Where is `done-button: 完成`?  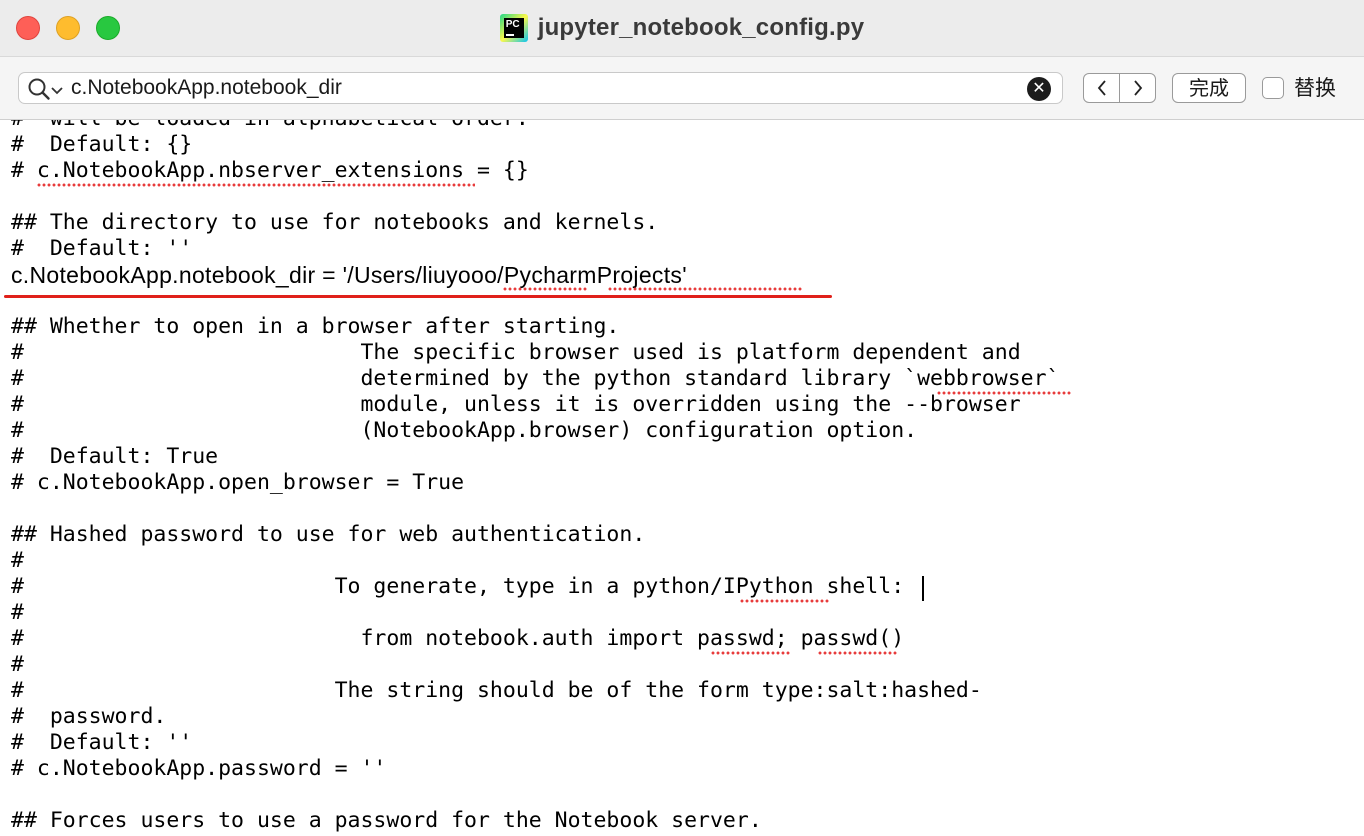 done-button: 完成 is located at coordinates (1209, 88).